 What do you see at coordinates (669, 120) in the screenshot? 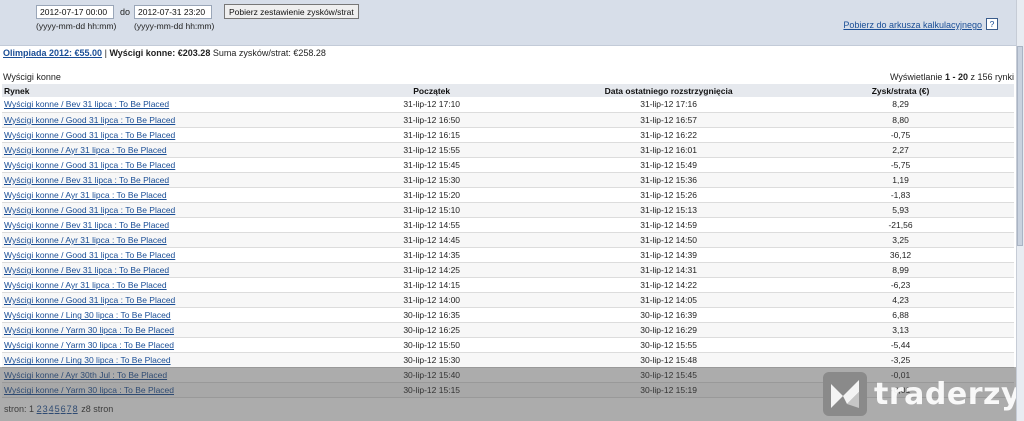
I see `settled-cell: 31-lip-12 16:57` at bounding box center [669, 120].